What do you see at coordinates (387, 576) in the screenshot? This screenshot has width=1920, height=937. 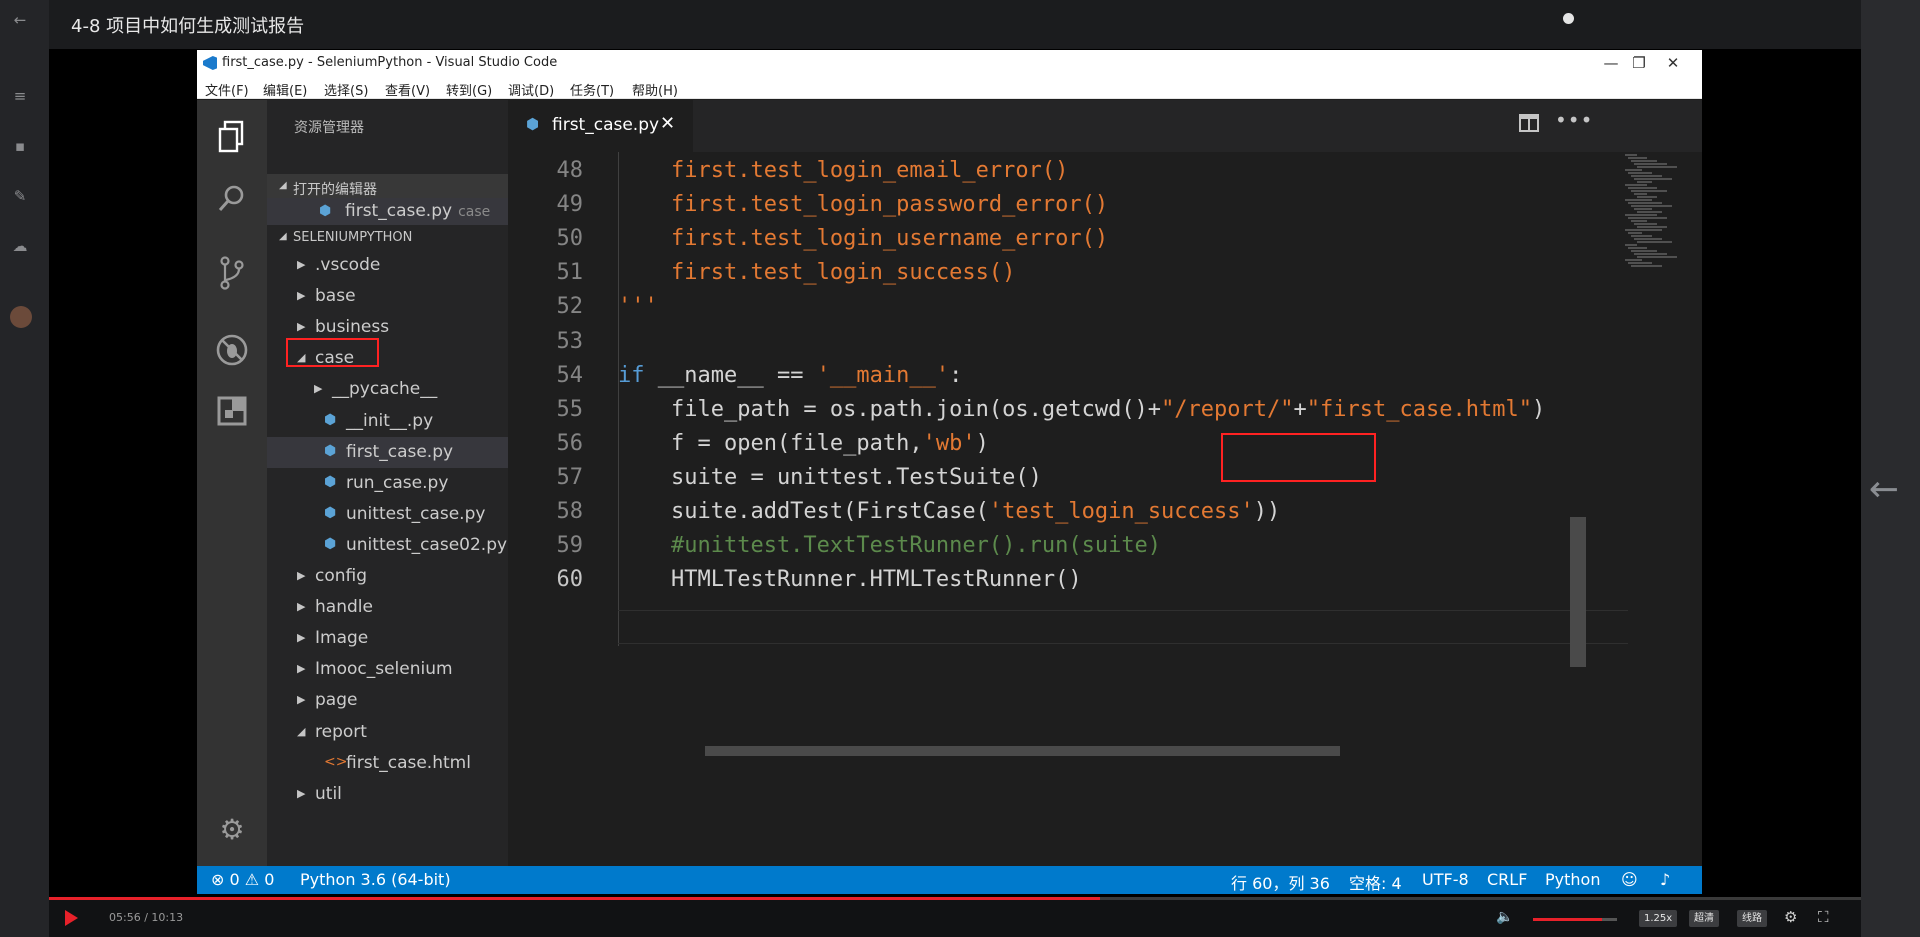 I see `tree-folder: ▶ config` at bounding box center [387, 576].